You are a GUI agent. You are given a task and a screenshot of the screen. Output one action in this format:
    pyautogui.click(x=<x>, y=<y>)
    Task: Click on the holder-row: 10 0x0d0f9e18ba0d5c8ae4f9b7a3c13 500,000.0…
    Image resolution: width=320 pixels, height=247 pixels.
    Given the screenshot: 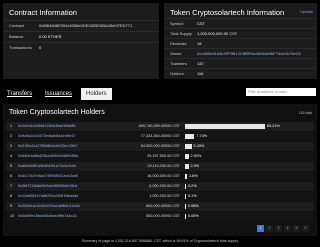 What is the action you would take?
    pyautogui.click(x=160, y=216)
    